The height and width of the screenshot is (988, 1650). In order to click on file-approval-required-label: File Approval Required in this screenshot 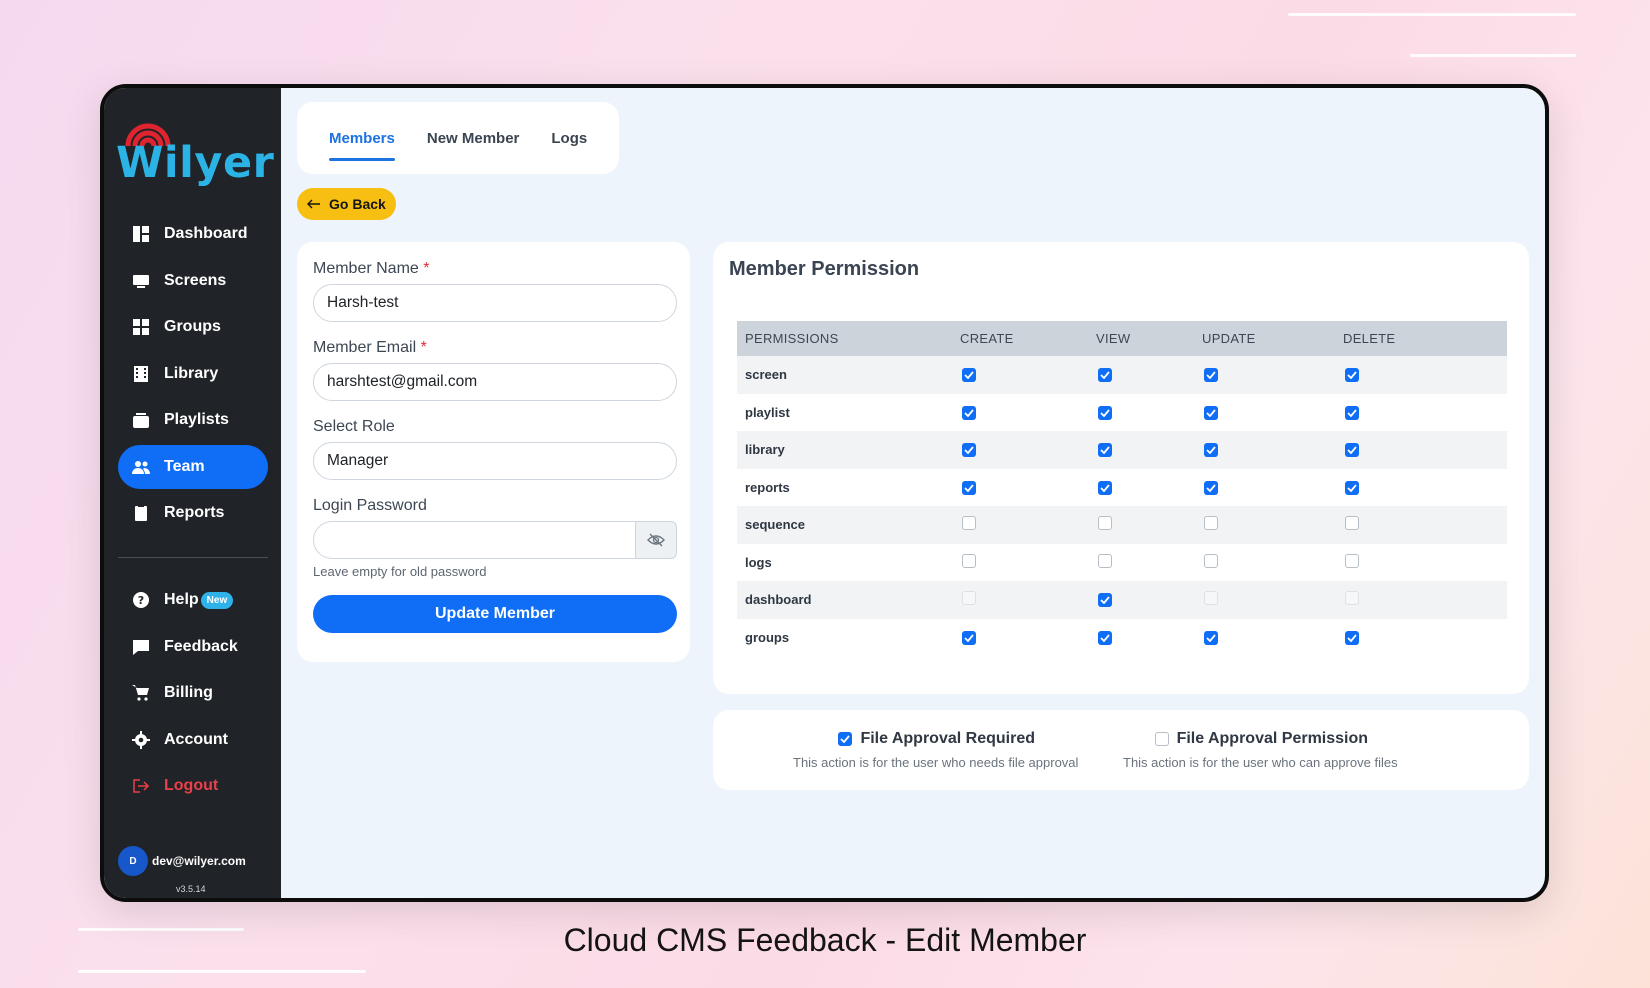, I will do `click(947, 738)`.